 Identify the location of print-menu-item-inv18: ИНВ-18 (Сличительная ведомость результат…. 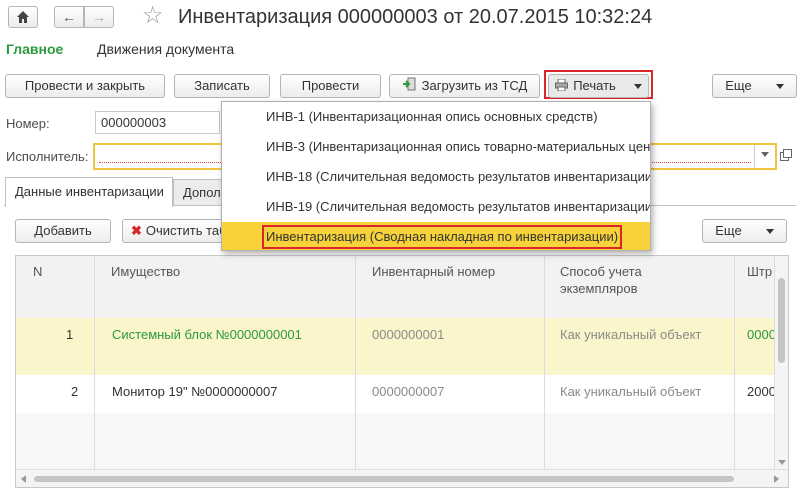
(436, 177).